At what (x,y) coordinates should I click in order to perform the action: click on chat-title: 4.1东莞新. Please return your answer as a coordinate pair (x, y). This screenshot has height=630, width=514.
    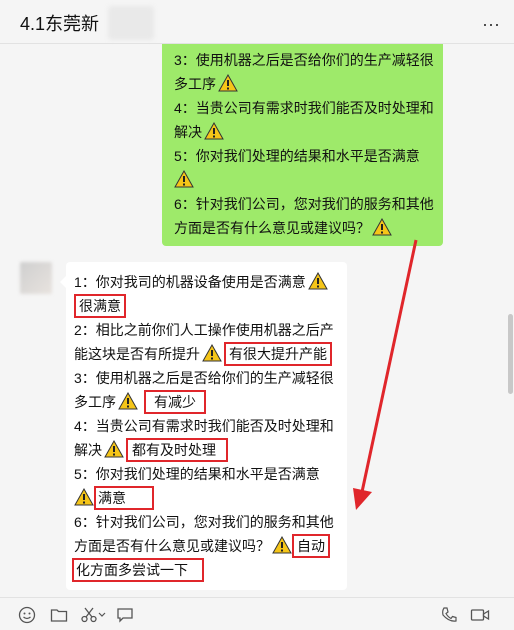
    Looking at the image, I should click on (60, 24).